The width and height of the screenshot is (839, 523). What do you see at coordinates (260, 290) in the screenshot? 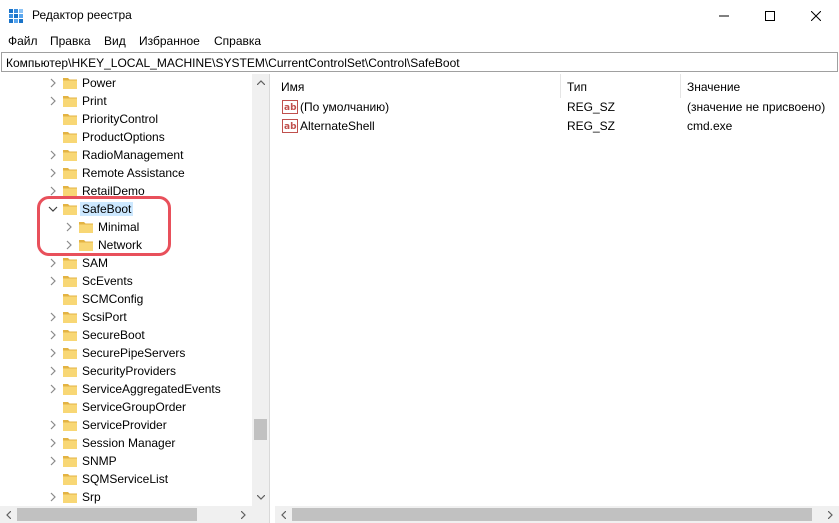
I see `tree-vertical-scrollbar` at bounding box center [260, 290].